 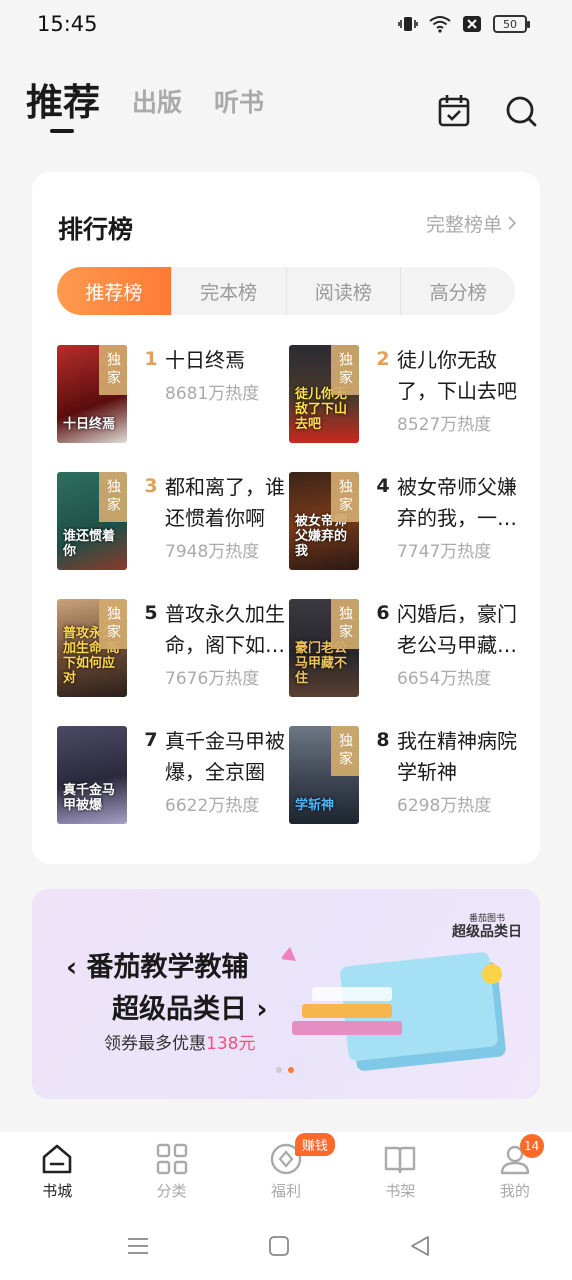 I want to click on book-item: 学斩神 独家 8 我在精神病院学斩神 6298万热度, so click(x=404, y=776).